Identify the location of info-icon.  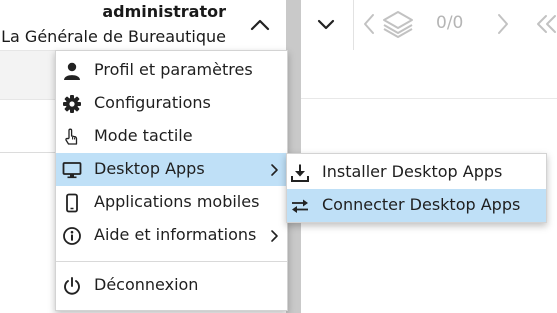
(72, 236).